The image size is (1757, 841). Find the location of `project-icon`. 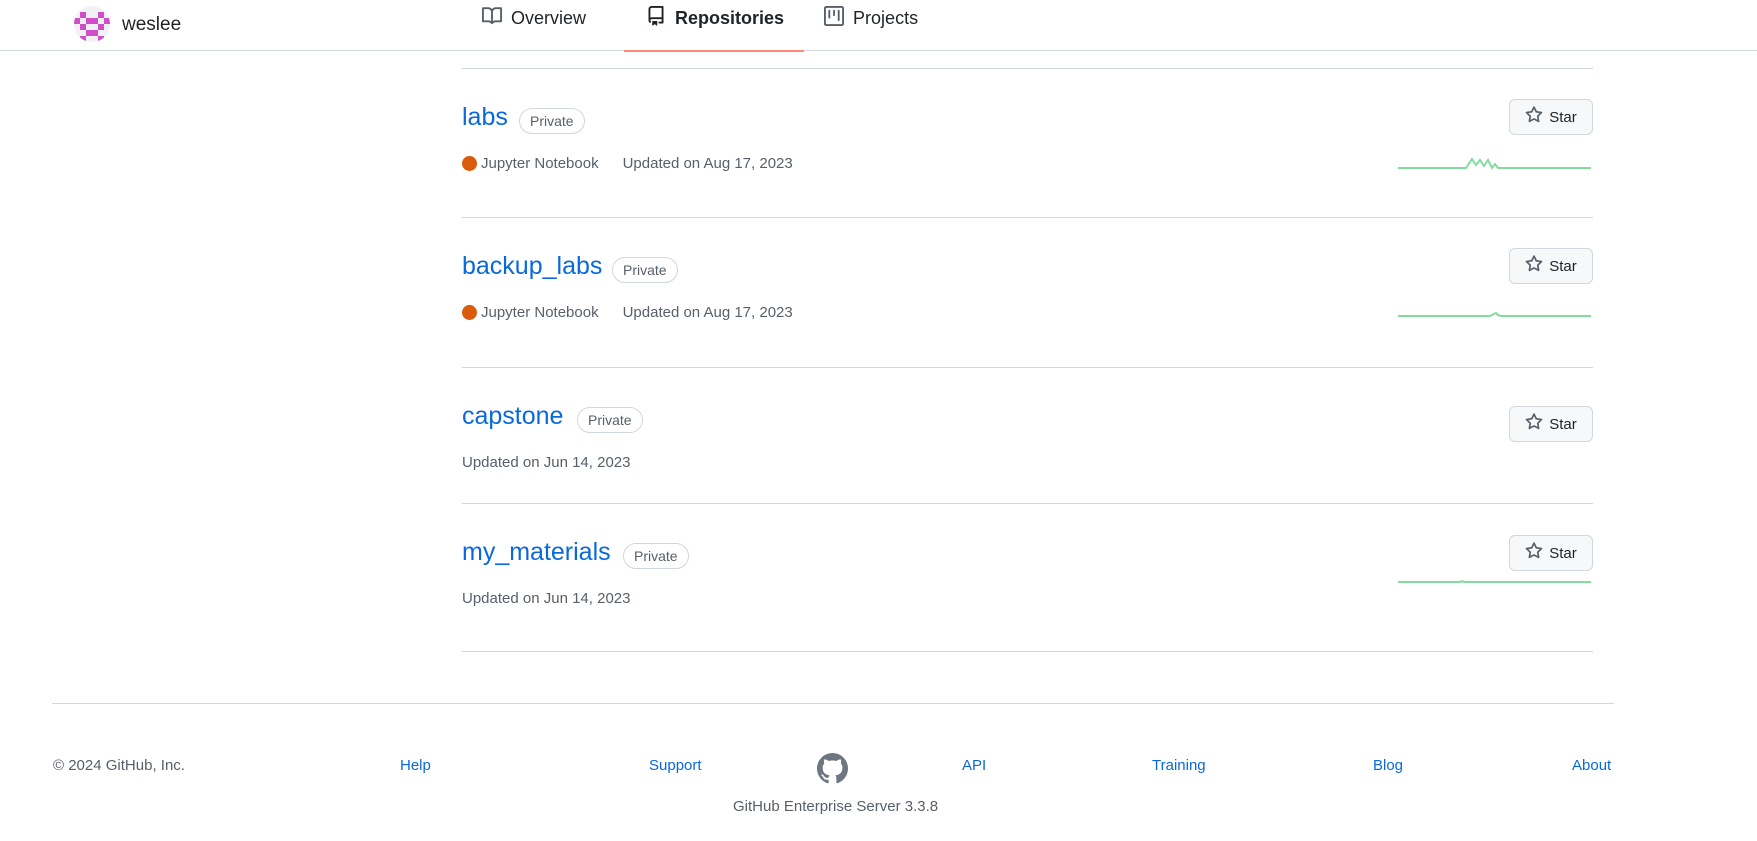

project-icon is located at coordinates (834, 18).